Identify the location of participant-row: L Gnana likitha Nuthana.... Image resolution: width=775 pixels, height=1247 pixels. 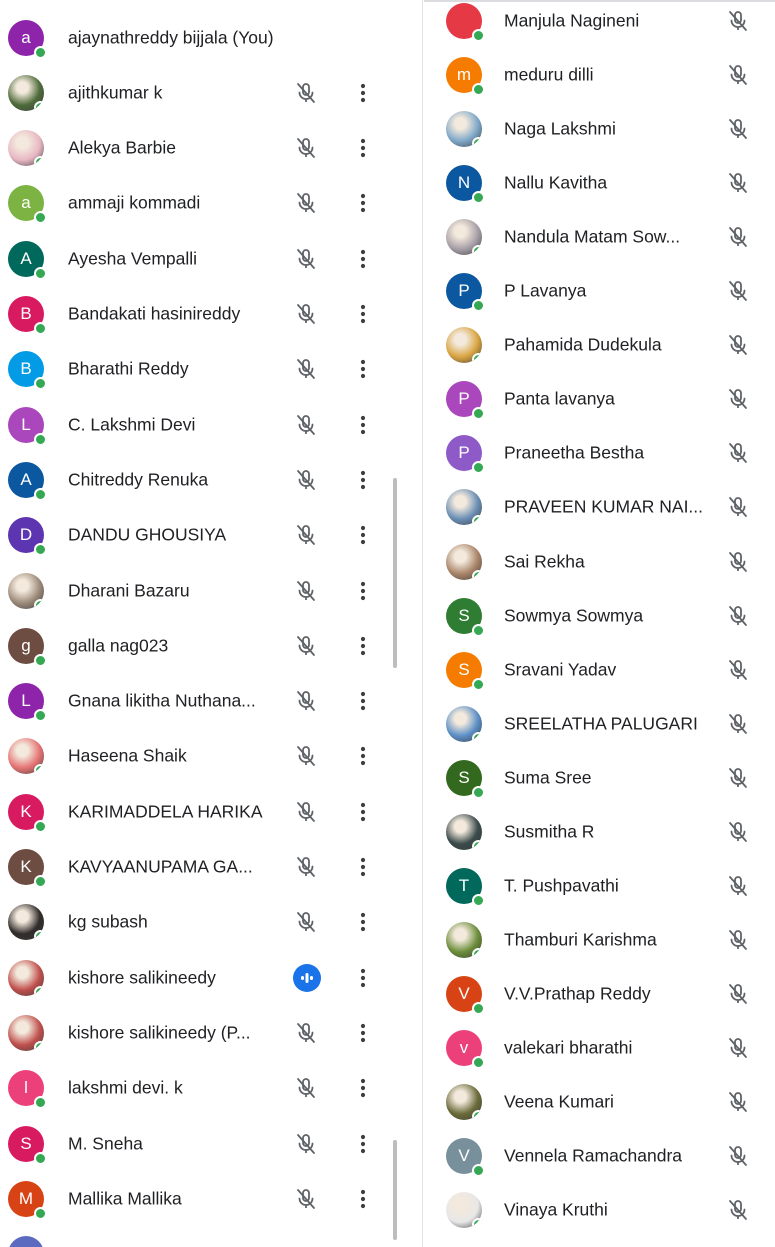
(200, 701).